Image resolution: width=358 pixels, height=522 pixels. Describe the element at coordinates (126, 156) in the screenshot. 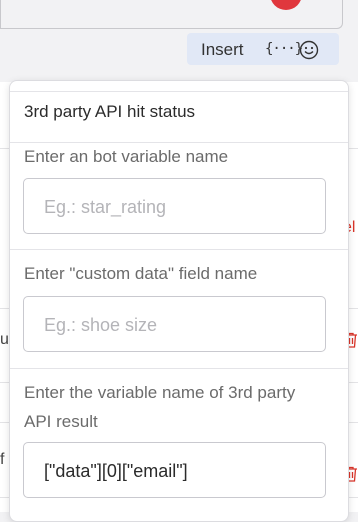

I see `bot-variable-label: Enter an bot variable name` at that location.